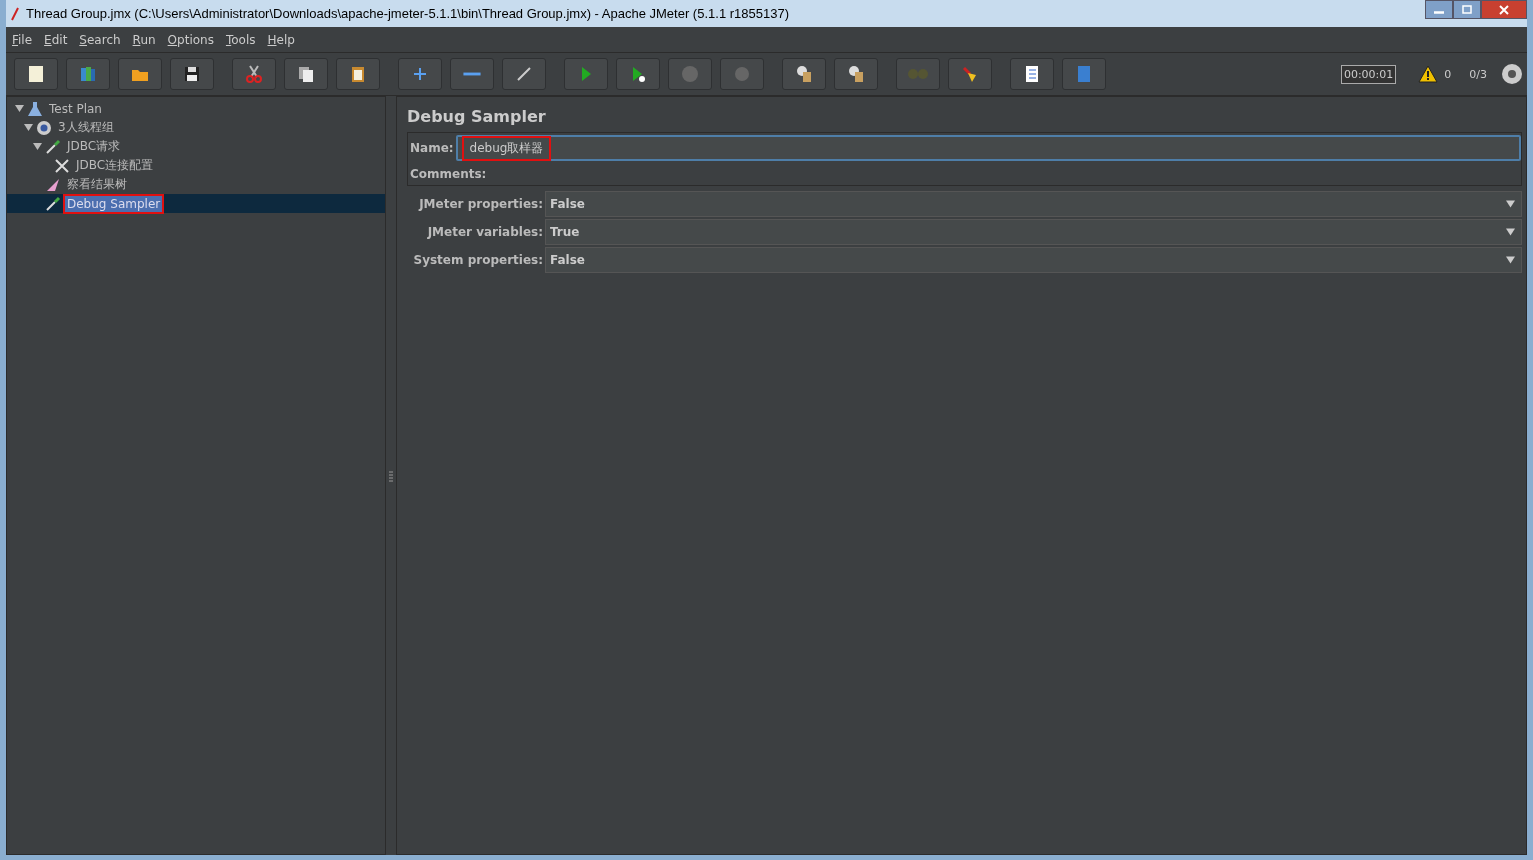 The height and width of the screenshot is (860, 1533). I want to click on flask-icon, so click(35, 108).